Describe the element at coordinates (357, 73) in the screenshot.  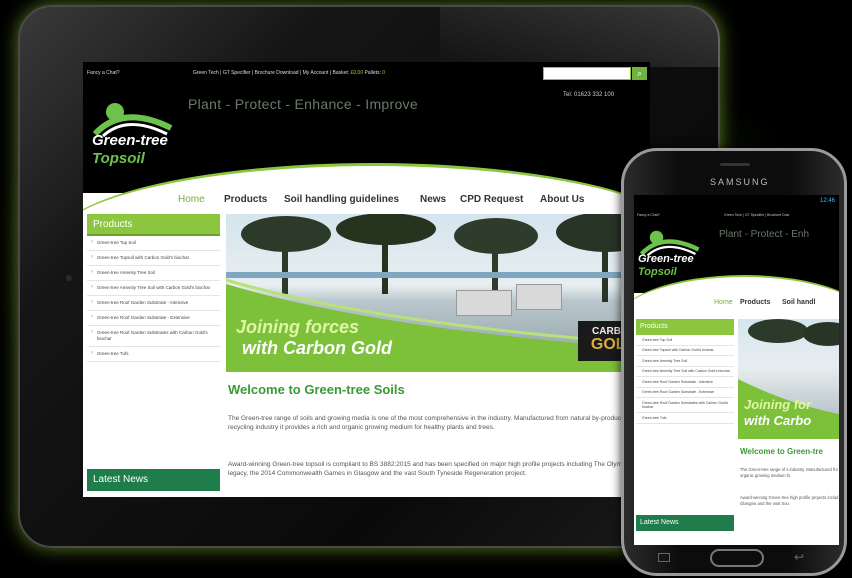
I see `basket-value: £0.00` at that location.